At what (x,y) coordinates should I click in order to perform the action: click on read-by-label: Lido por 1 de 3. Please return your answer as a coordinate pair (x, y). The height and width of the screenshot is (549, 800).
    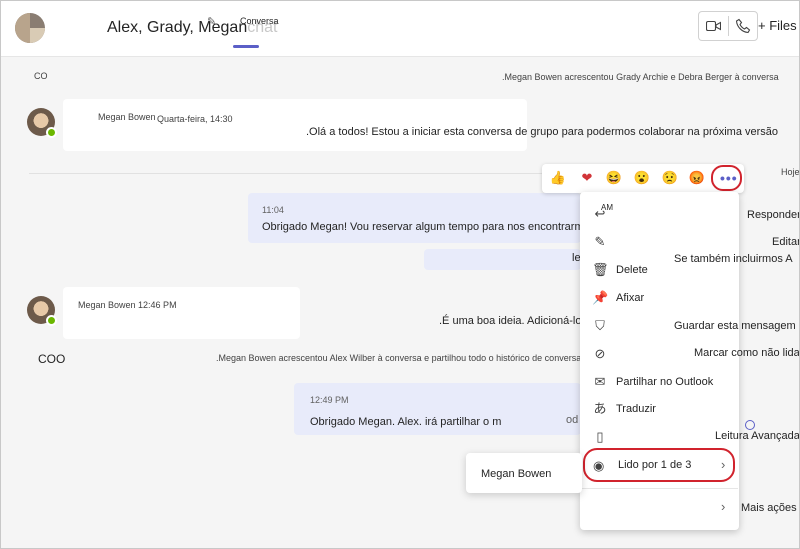
    Looking at the image, I should click on (655, 465).